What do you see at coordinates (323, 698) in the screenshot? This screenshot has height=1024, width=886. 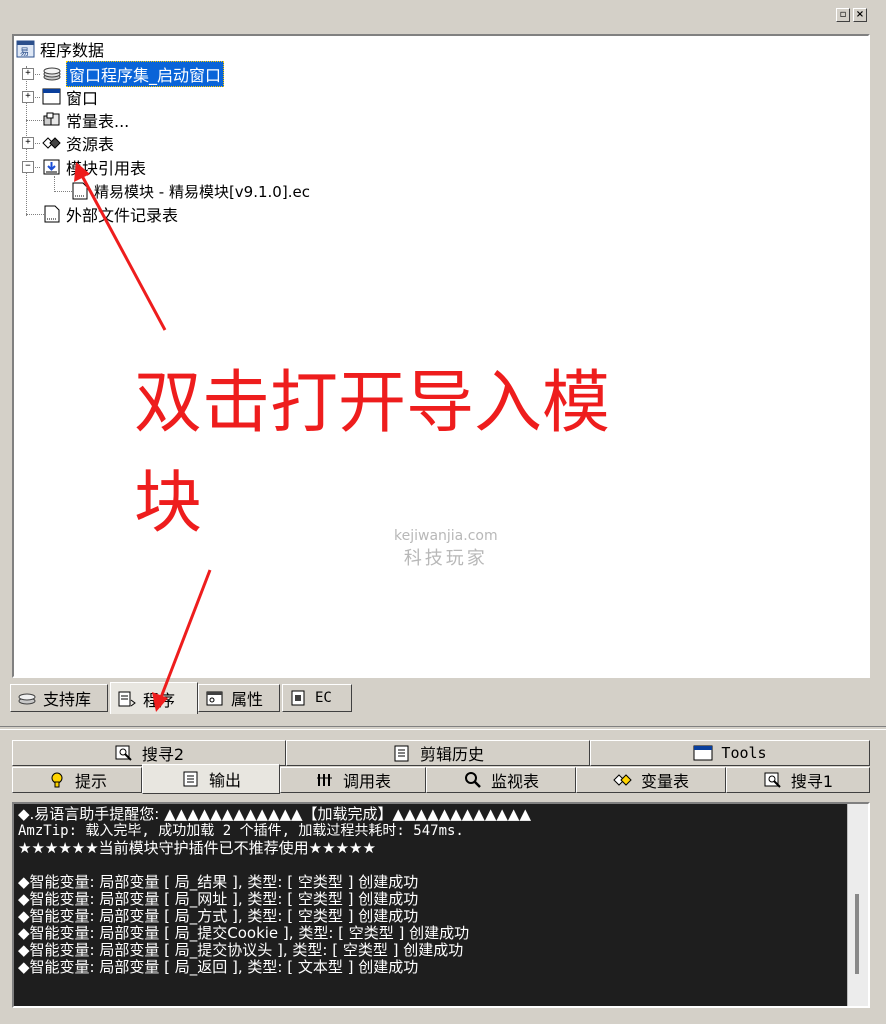 I see `tab-label: EC` at bounding box center [323, 698].